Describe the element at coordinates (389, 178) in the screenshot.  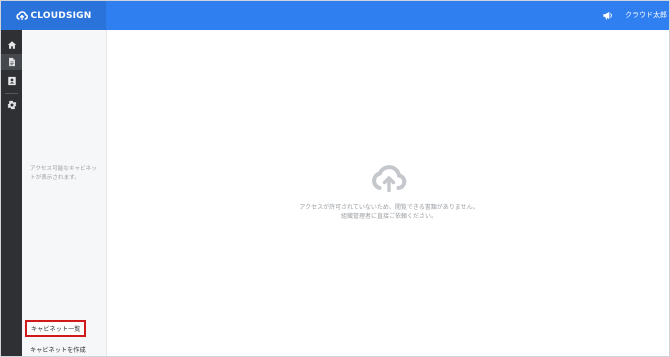
I see `cloud-icon` at that location.